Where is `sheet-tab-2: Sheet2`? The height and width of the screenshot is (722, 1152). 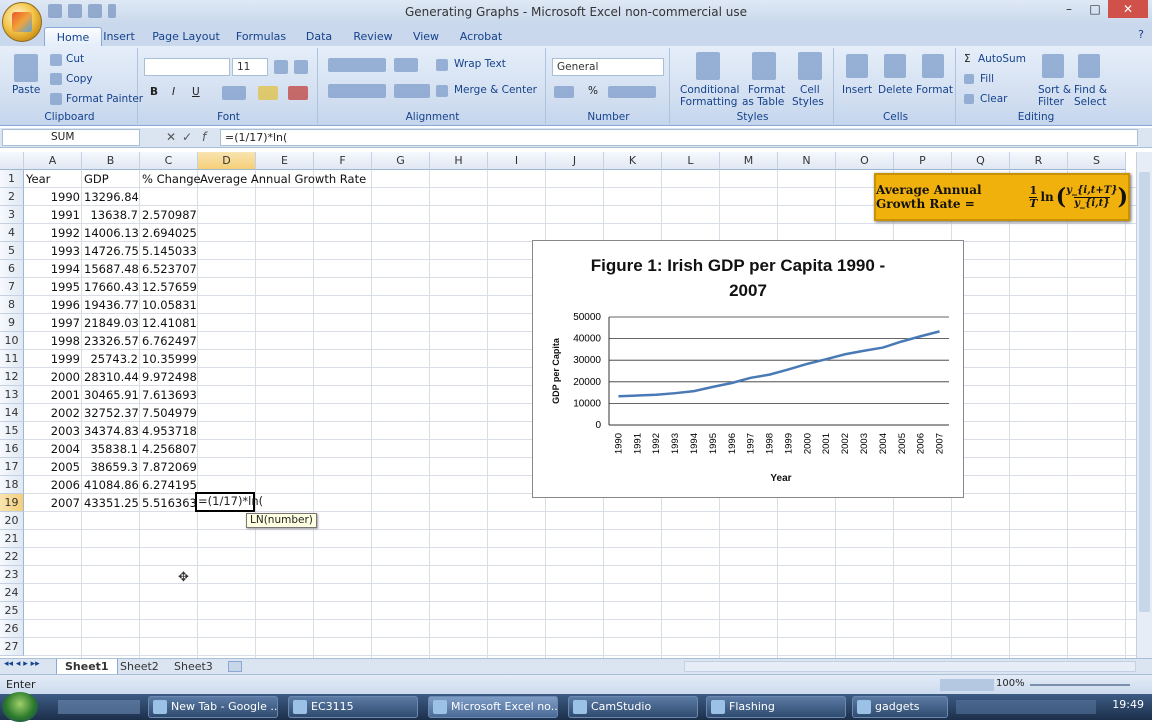 sheet-tab-2: Sheet2 is located at coordinates (139, 667).